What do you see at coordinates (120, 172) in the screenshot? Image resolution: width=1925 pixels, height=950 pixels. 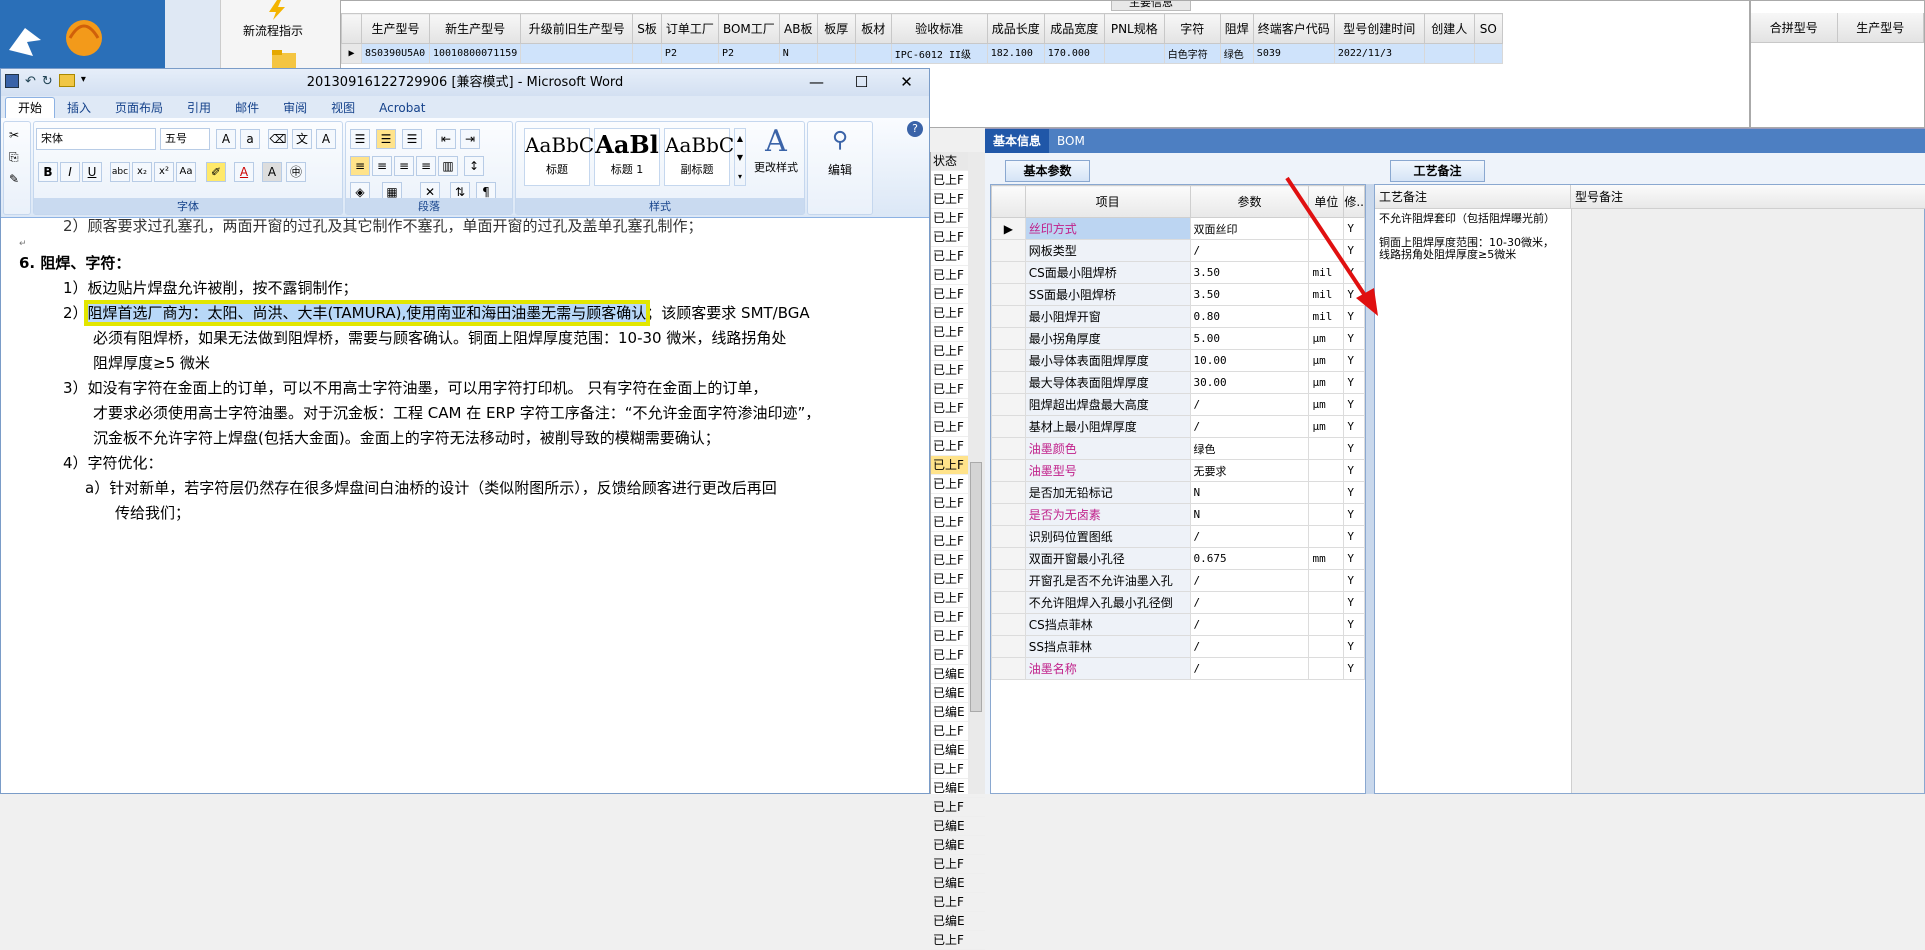 I see `strikethrough-icon: abc` at bounding box center [120, 172].